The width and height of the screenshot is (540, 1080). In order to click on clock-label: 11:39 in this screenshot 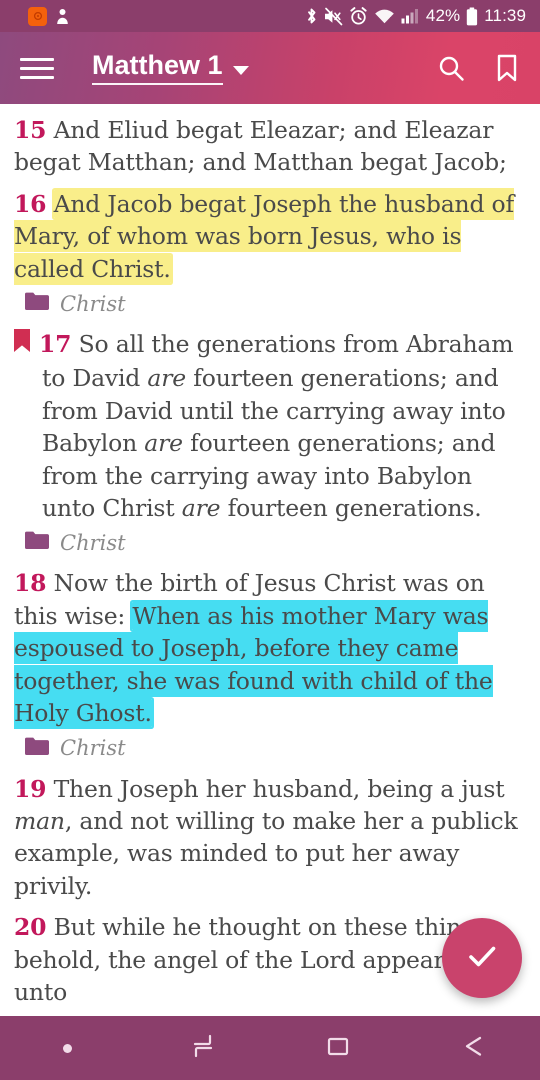, I will do `click(505, 15)`.